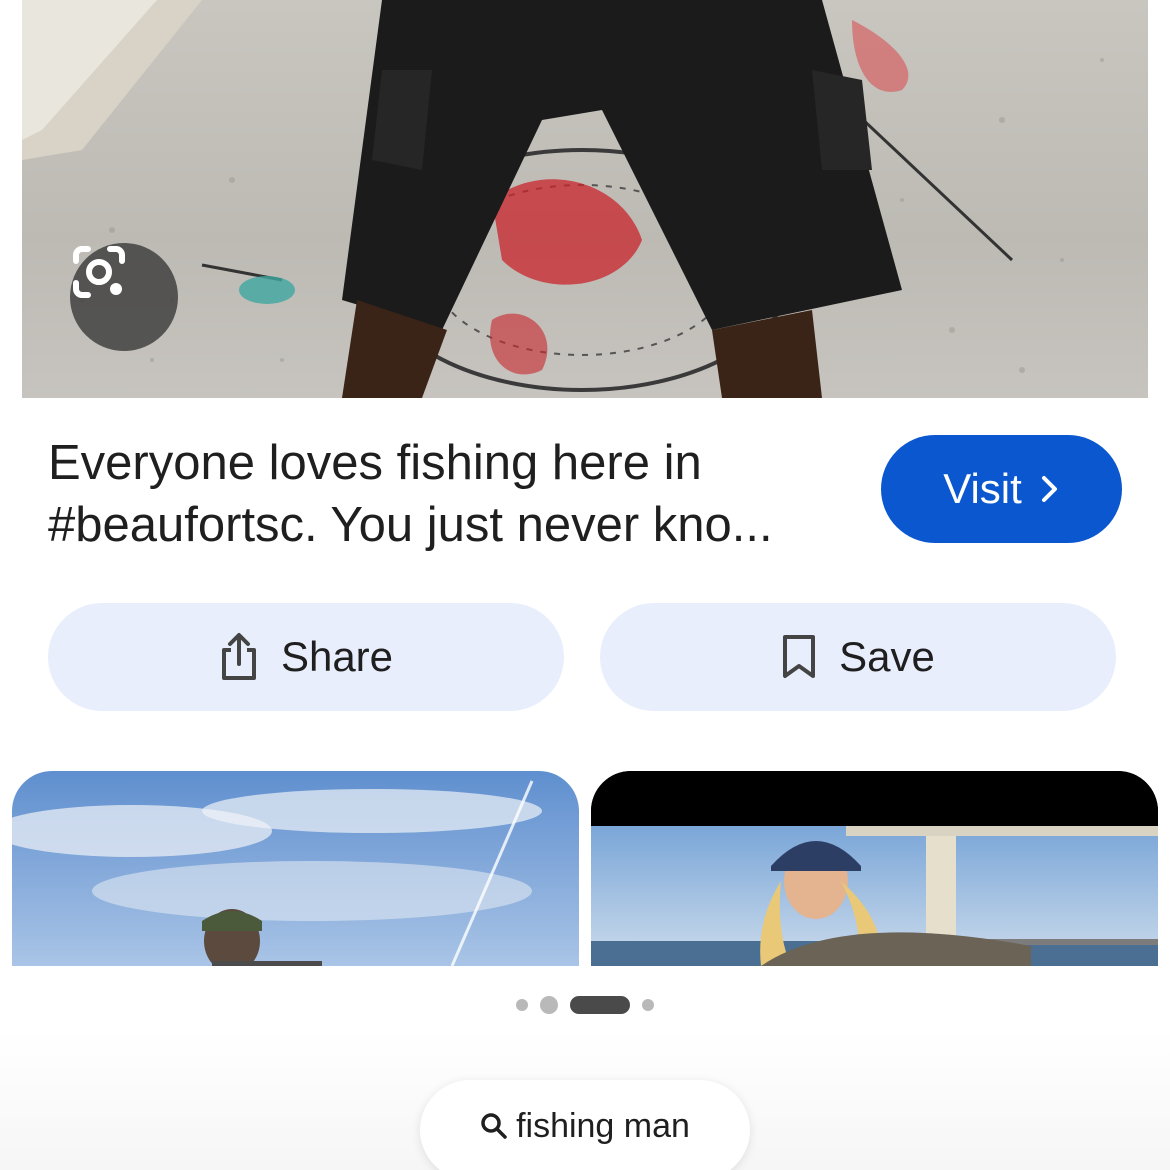  I want to click on share-icon, so click(238, 656).